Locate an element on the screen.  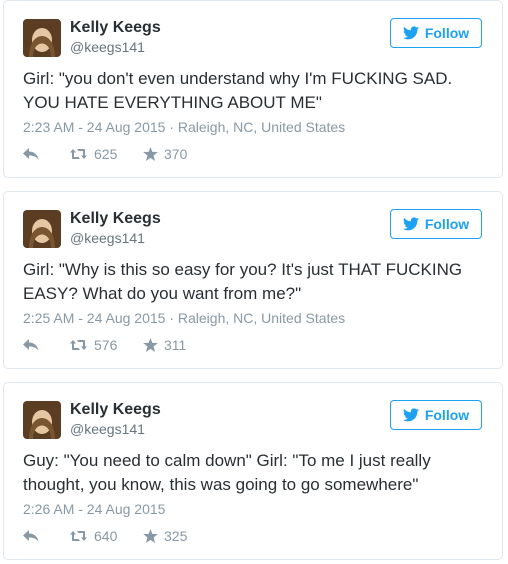
retweet-button: 625 is located at coordinates (106, 154).